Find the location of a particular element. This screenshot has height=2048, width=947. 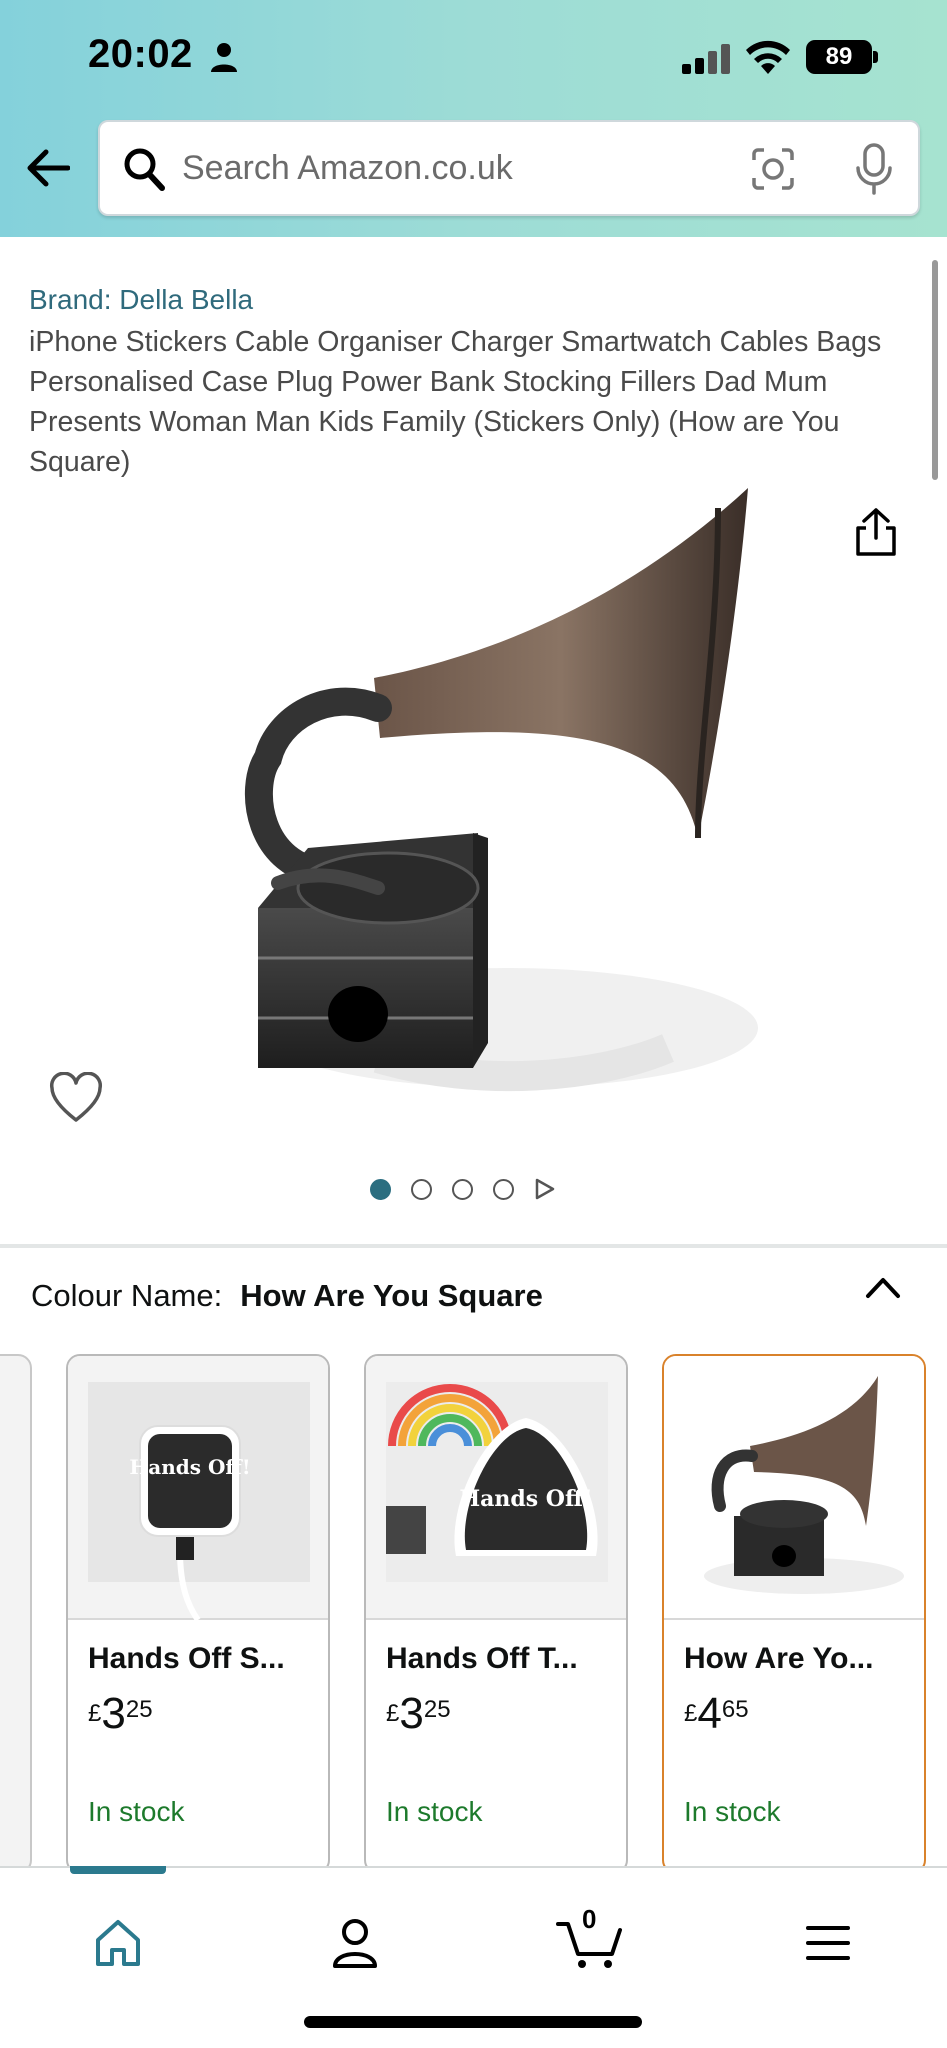

search-bar is located at coordinates (509, 168).